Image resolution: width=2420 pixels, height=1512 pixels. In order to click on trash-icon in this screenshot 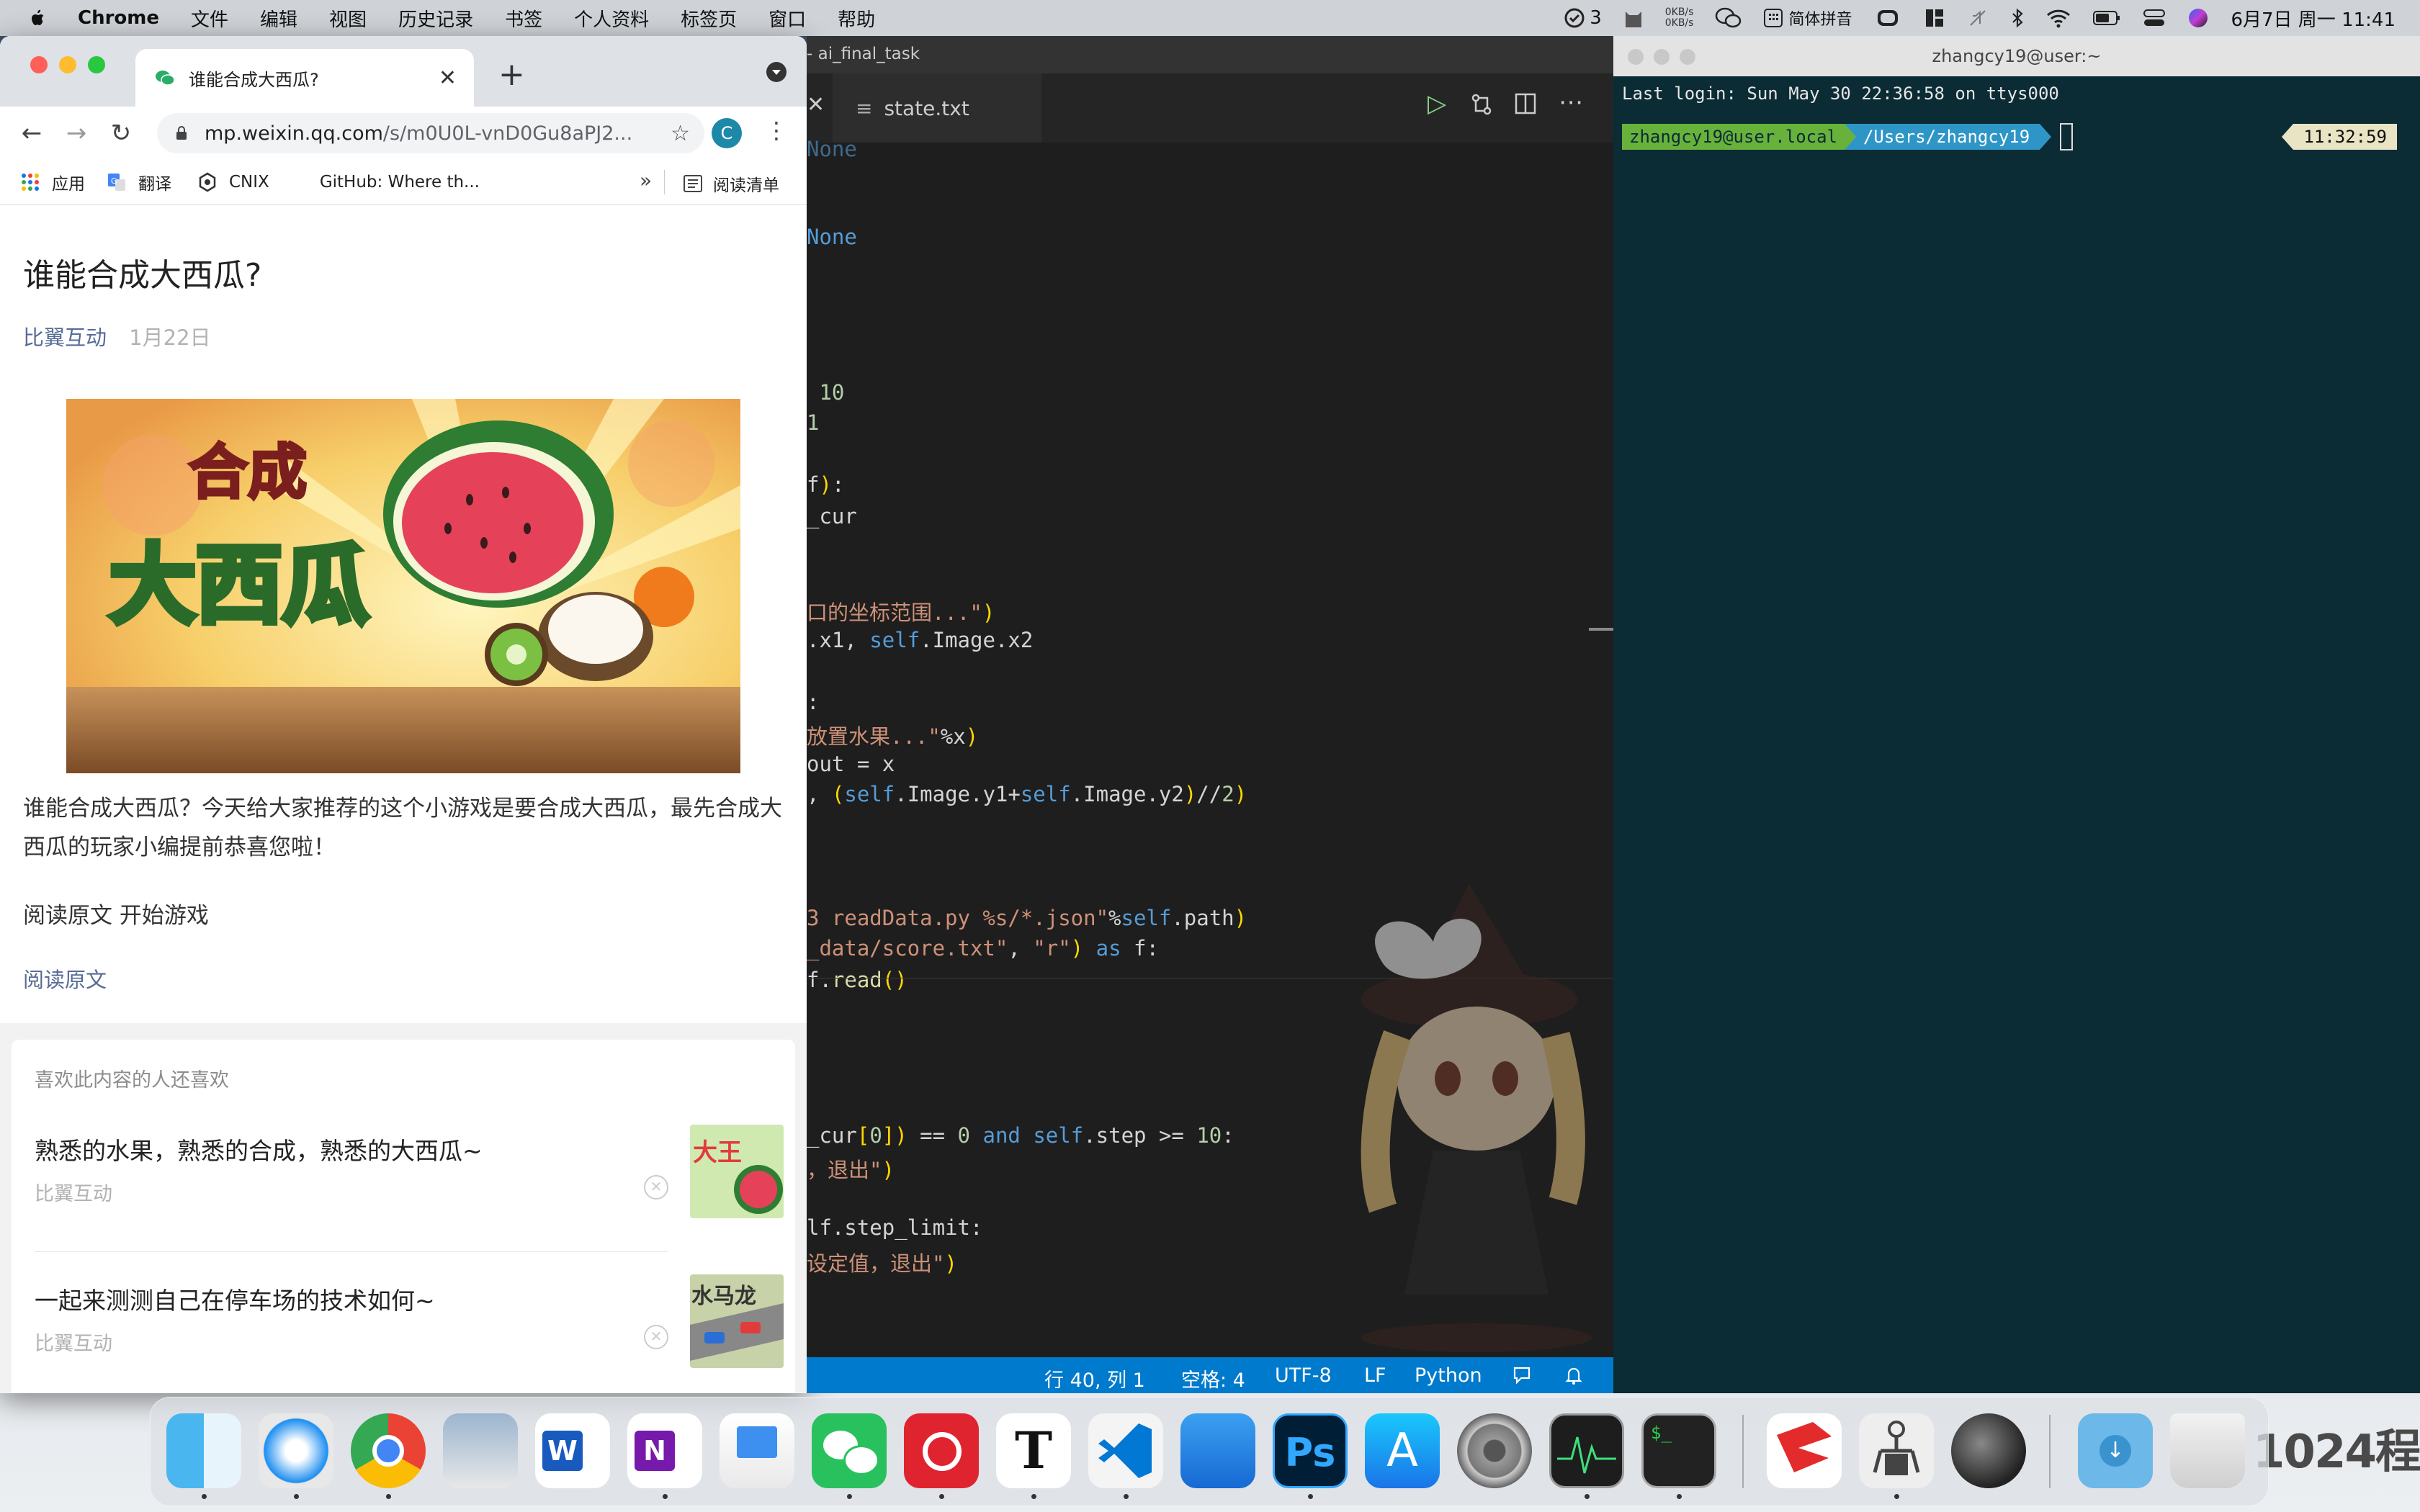, I will do `click(2207, 1450)`.